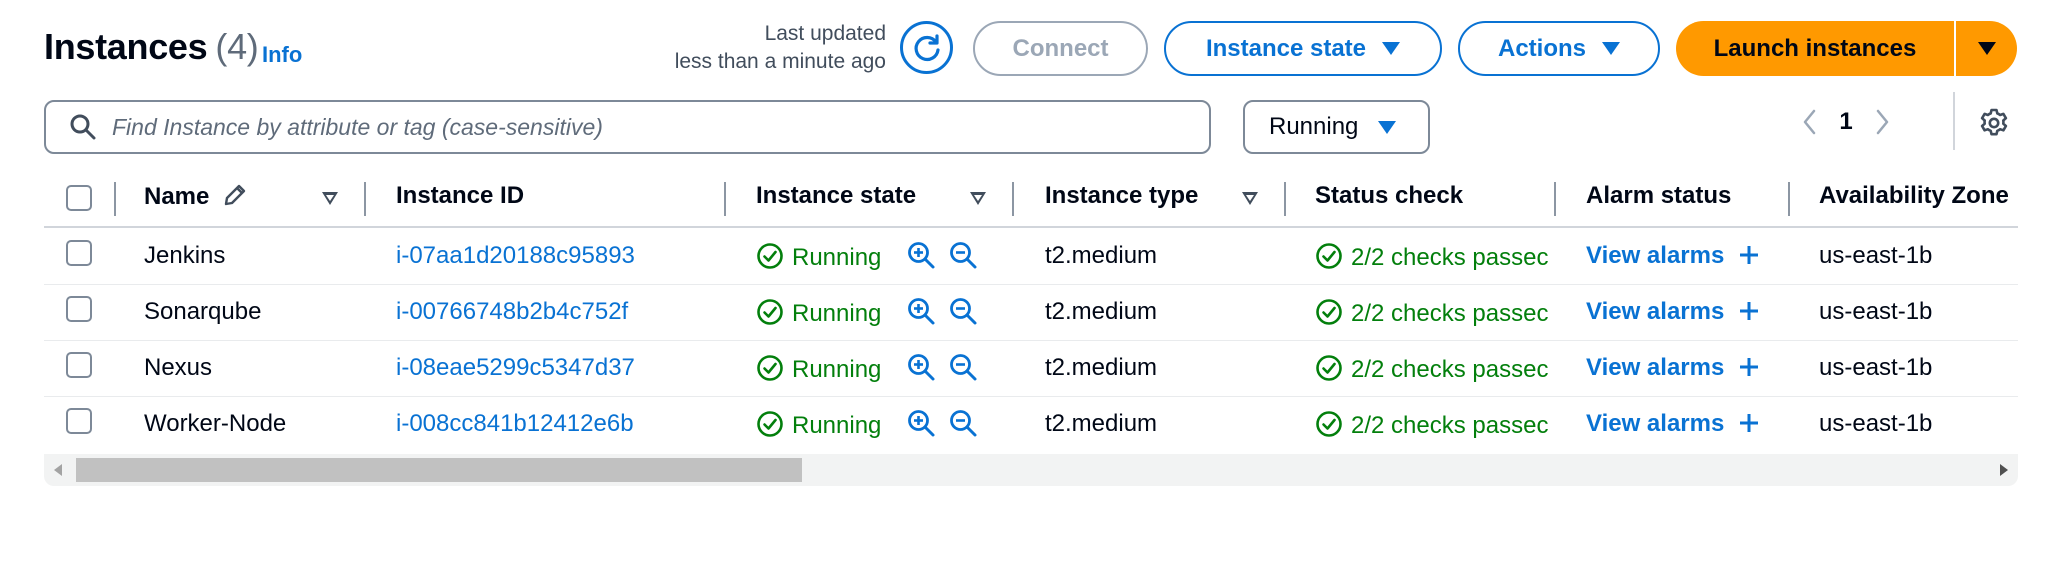 The width and height of the screenshot is (2062, 562). Describe the element at coordinates (1303, 48) in the screenshot. I see `instance-state-button: Instance state` at that location.